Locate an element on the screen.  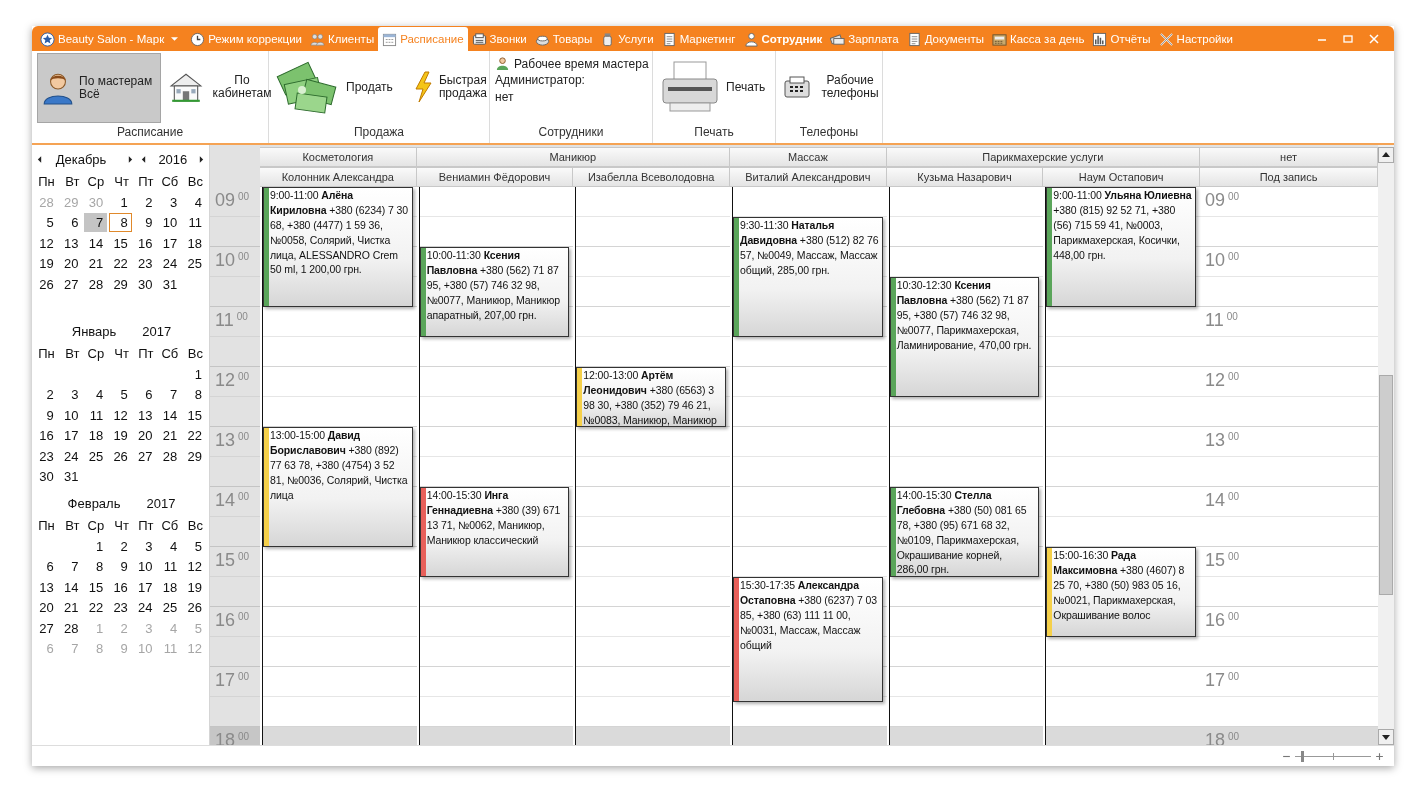
zoom-in-icon is located at coordinates (1379, 756).